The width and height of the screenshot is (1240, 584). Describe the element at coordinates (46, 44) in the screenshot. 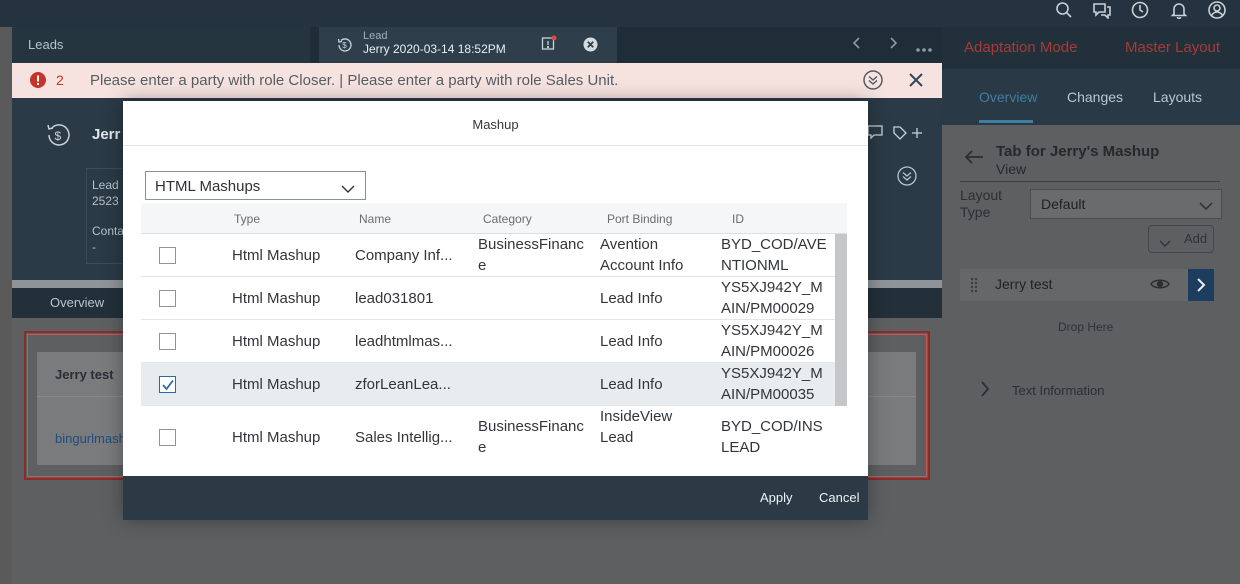

I see `tab-leads-label: Leads` at that location.